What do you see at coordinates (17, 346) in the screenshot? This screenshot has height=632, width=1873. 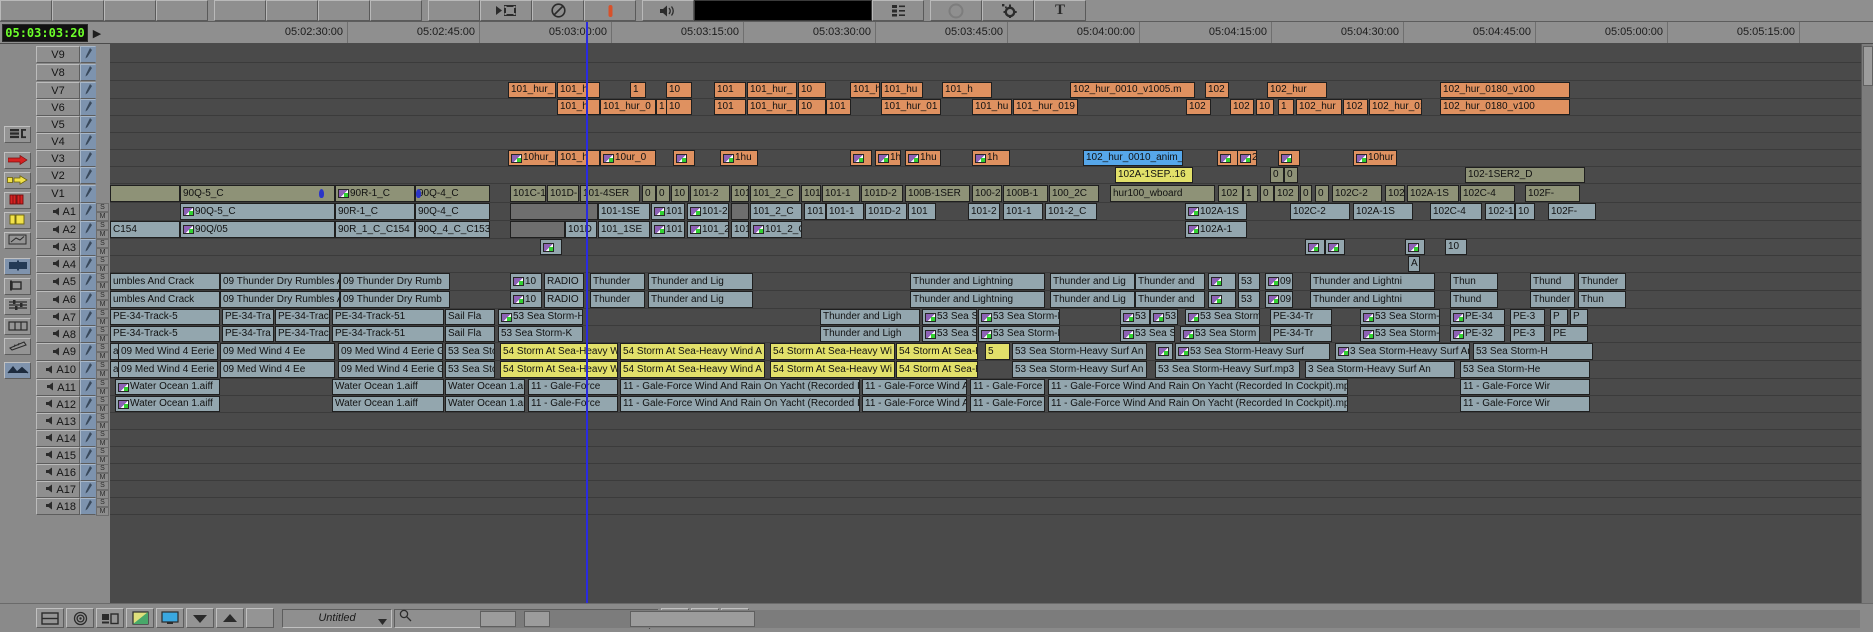 I see `tool-snap` at bounding box center [17, 346].